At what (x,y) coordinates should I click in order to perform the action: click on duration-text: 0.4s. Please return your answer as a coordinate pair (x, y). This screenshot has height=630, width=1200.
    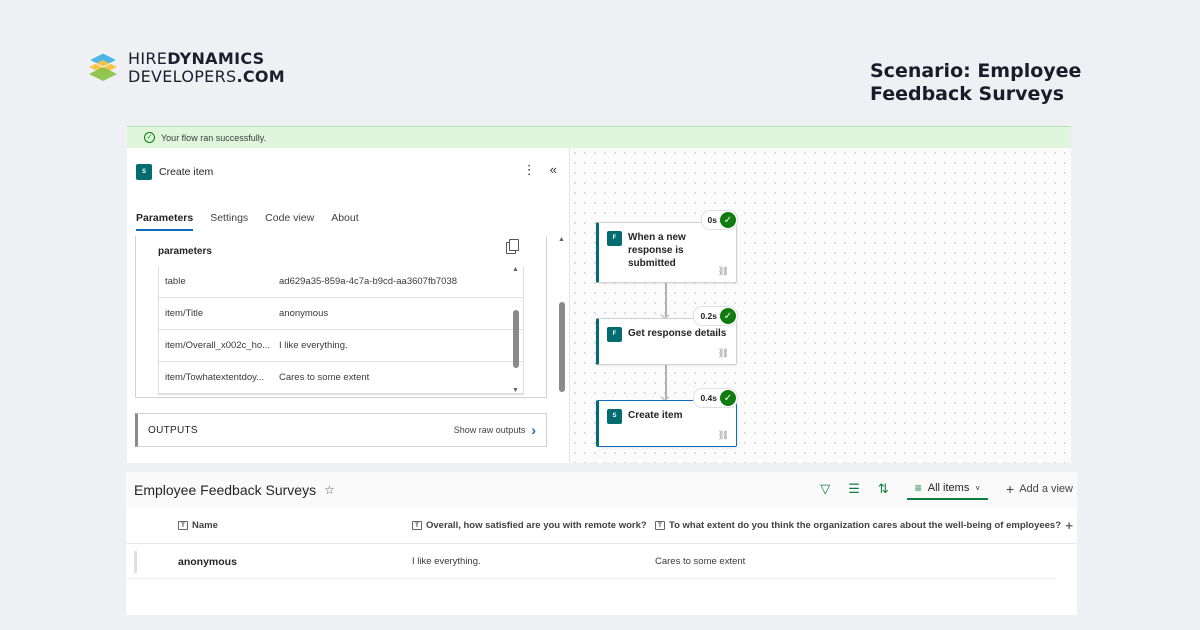
    Looking at the image, I should click on (708, 398).